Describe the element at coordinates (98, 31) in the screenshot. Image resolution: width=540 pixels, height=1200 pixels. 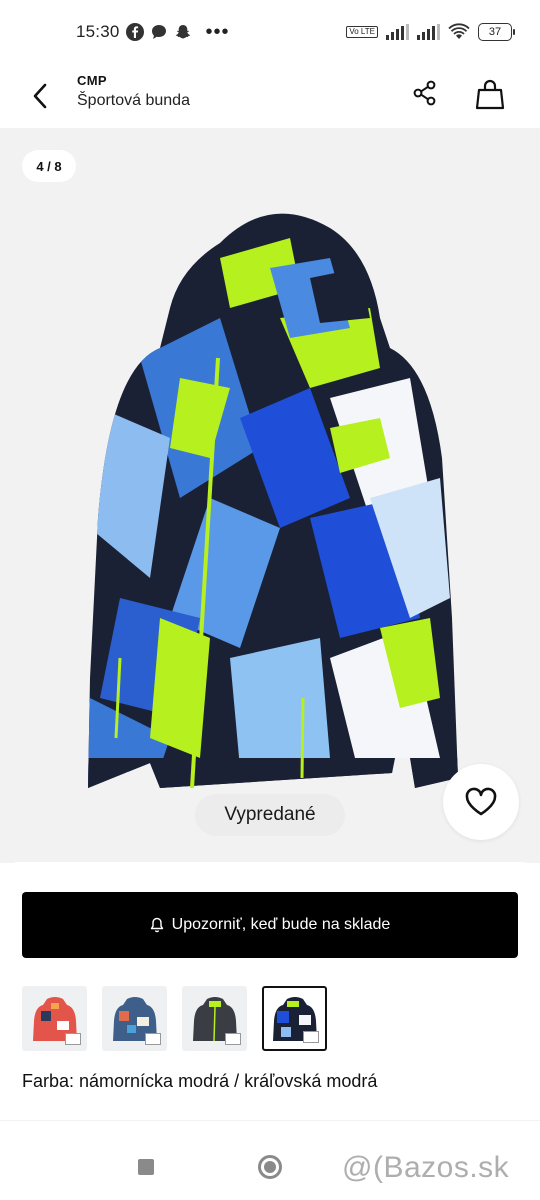
I see `status-time: 15:30` at that location.